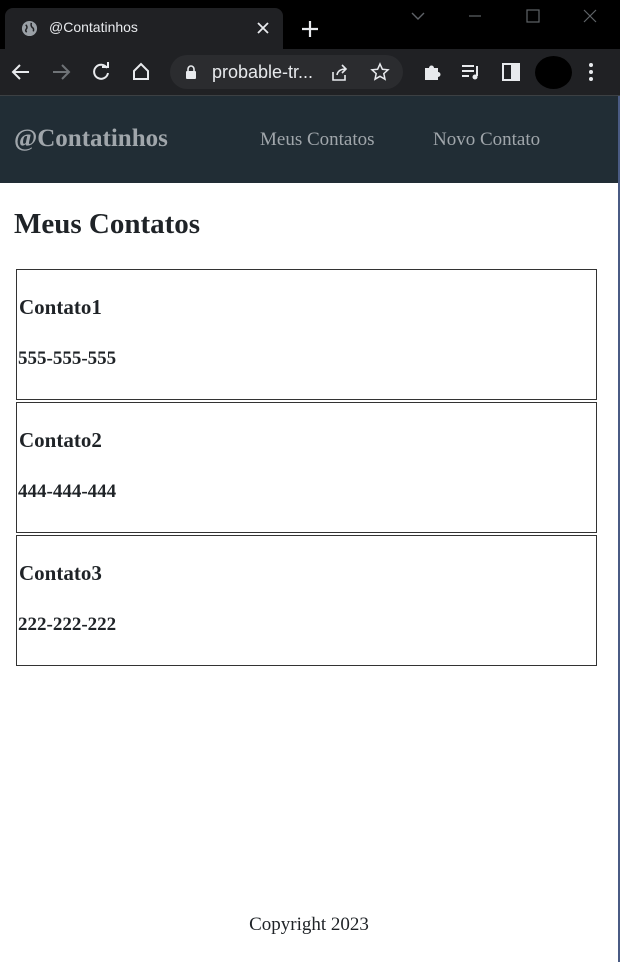  I want to click on share-icon, so click(340, 73).